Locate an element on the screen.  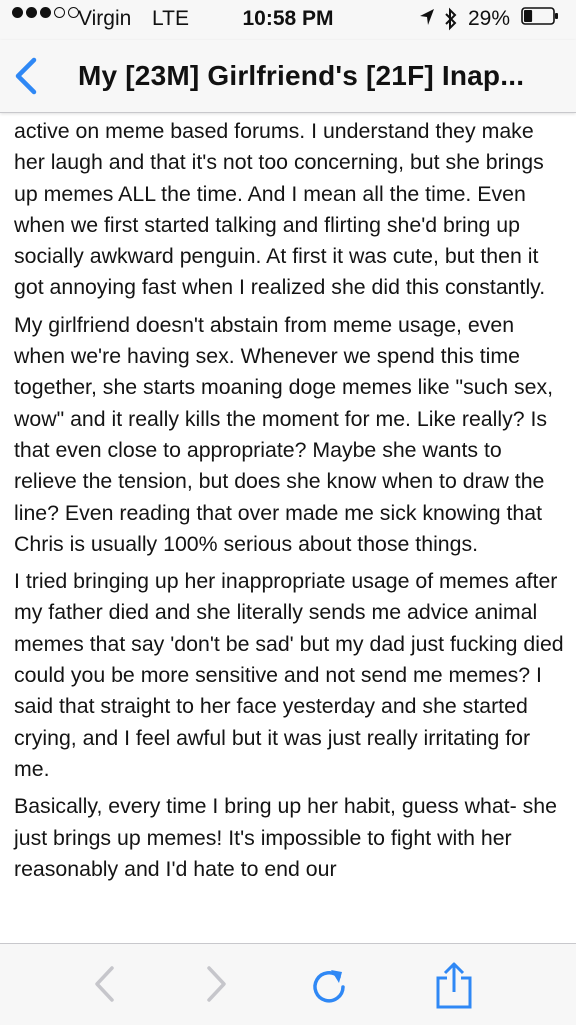
battery-fill is located at coordinates (528, 16).